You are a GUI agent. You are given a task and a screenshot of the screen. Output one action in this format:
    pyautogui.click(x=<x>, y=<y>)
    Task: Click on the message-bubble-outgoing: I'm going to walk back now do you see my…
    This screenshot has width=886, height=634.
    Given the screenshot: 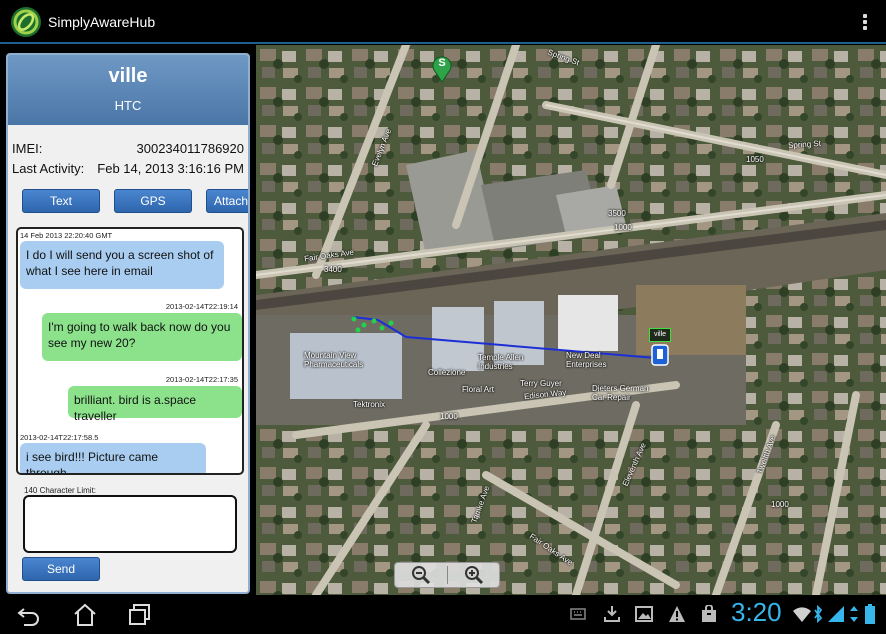 What is the action you would take?
    pyautogui.click(x=142, y=337)
    